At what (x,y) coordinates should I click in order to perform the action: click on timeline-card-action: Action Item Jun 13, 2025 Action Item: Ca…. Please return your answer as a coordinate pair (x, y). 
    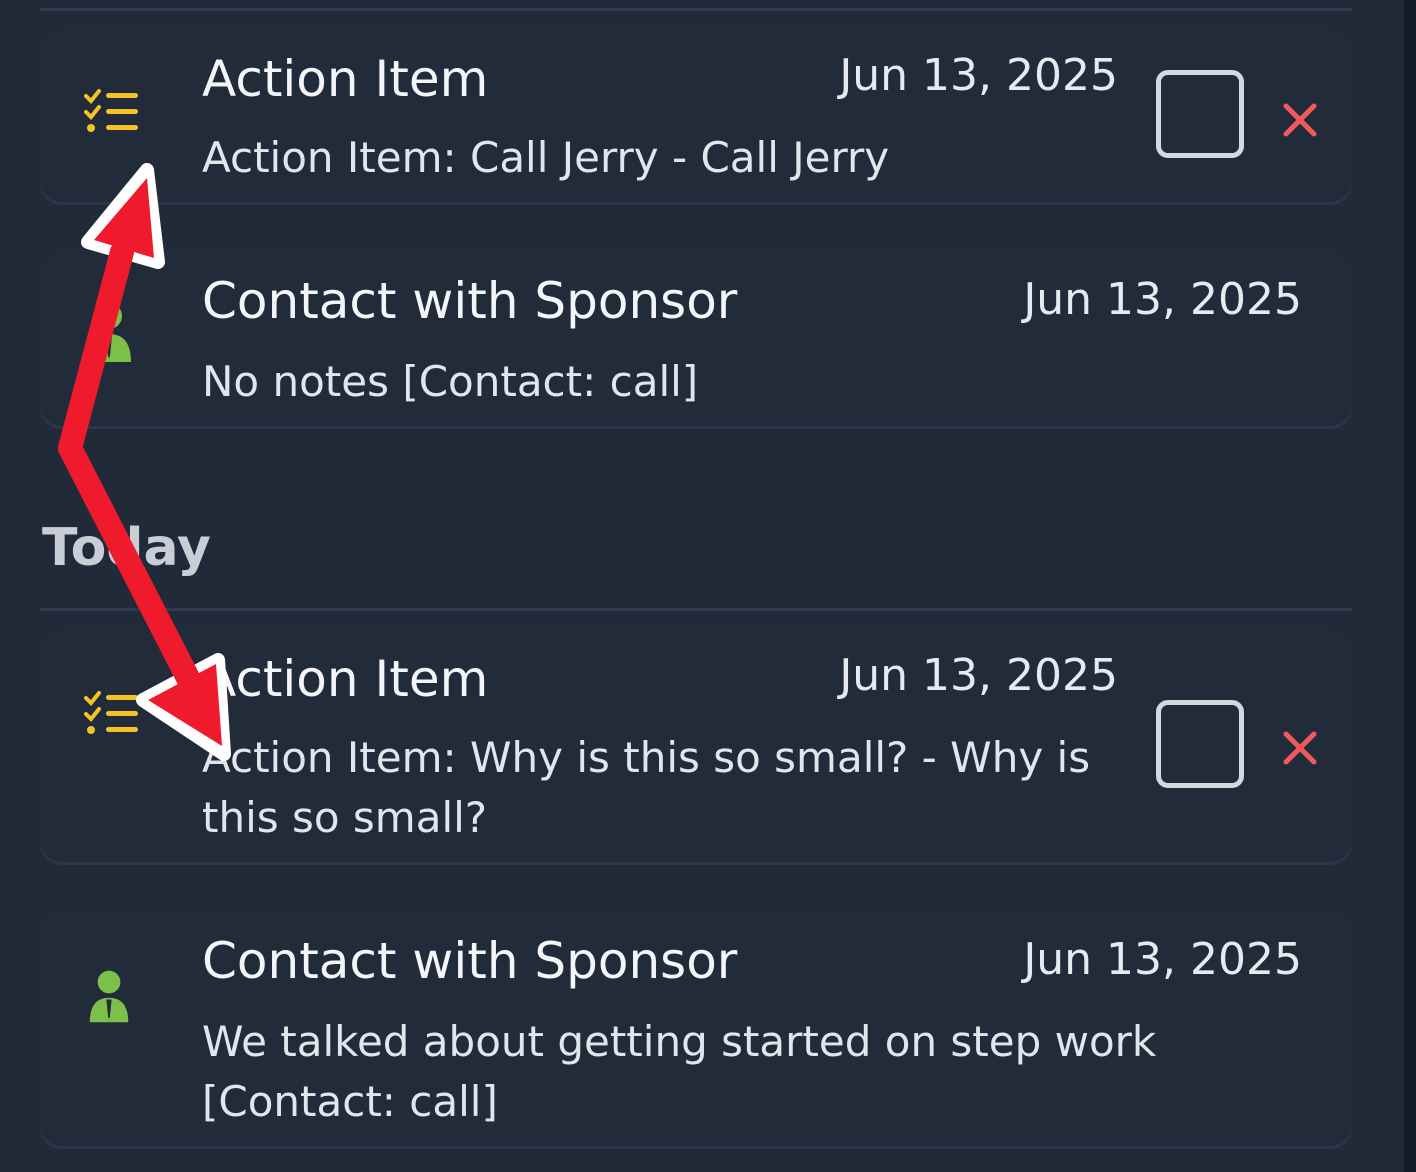
    Looking at the image, I should click on (696, 115).